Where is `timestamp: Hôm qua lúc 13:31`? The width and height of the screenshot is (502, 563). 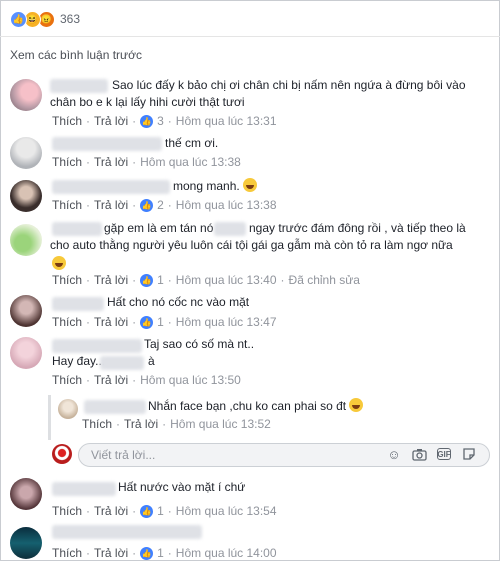
timestamp: Hôm qua lúc 13:31 is located at coordinates (226, 121).